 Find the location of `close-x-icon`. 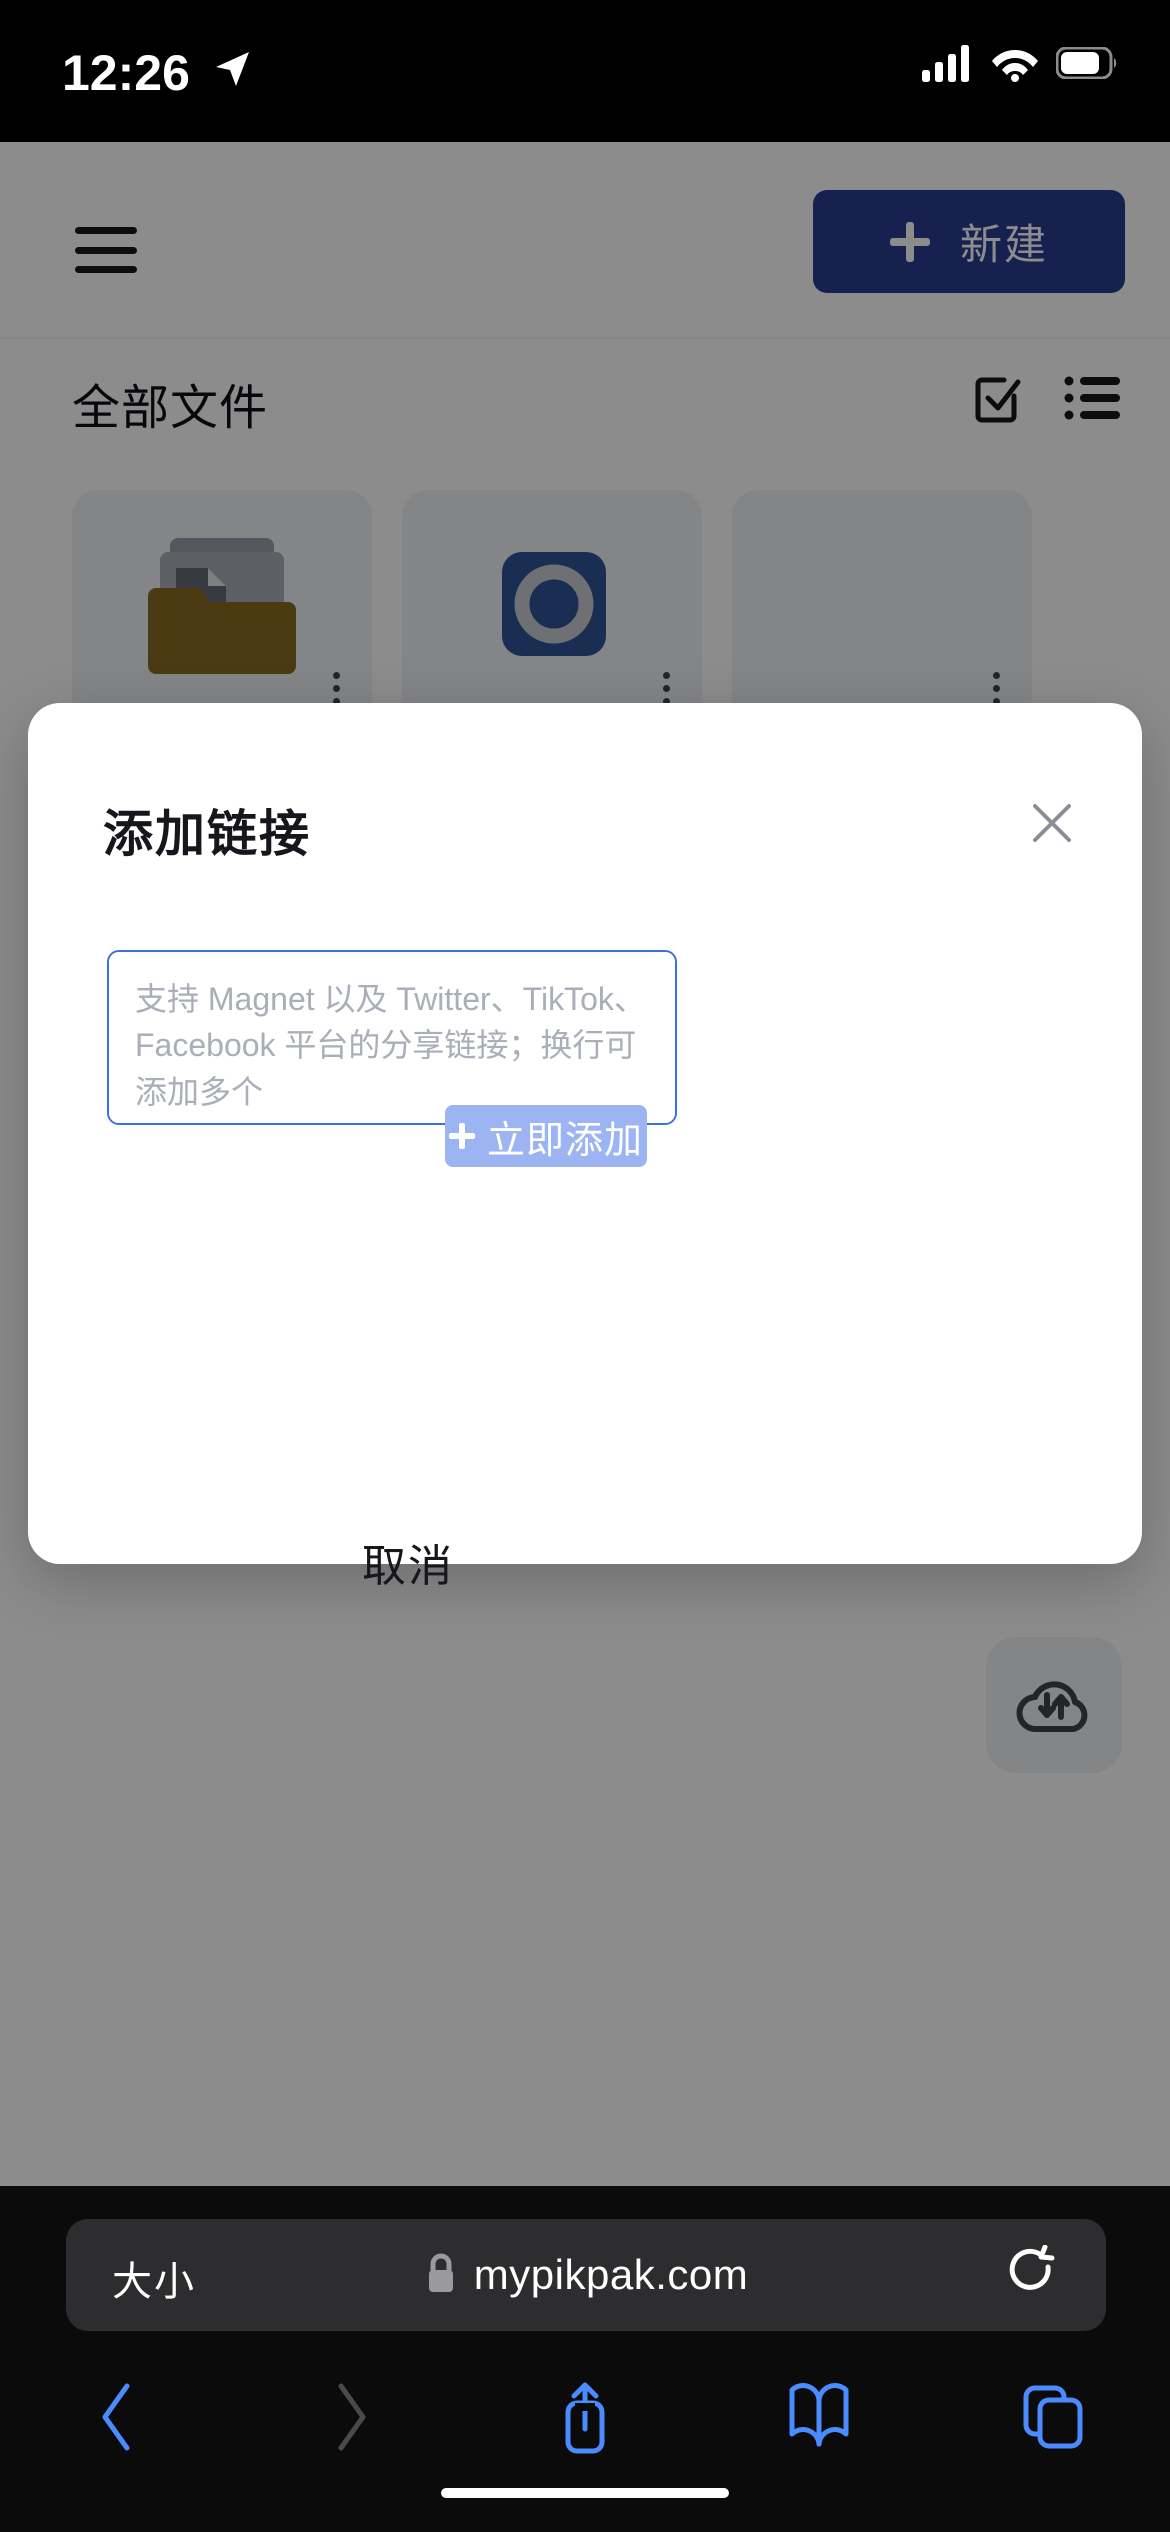

close-x-icon is located at coordinates (1052, 823).